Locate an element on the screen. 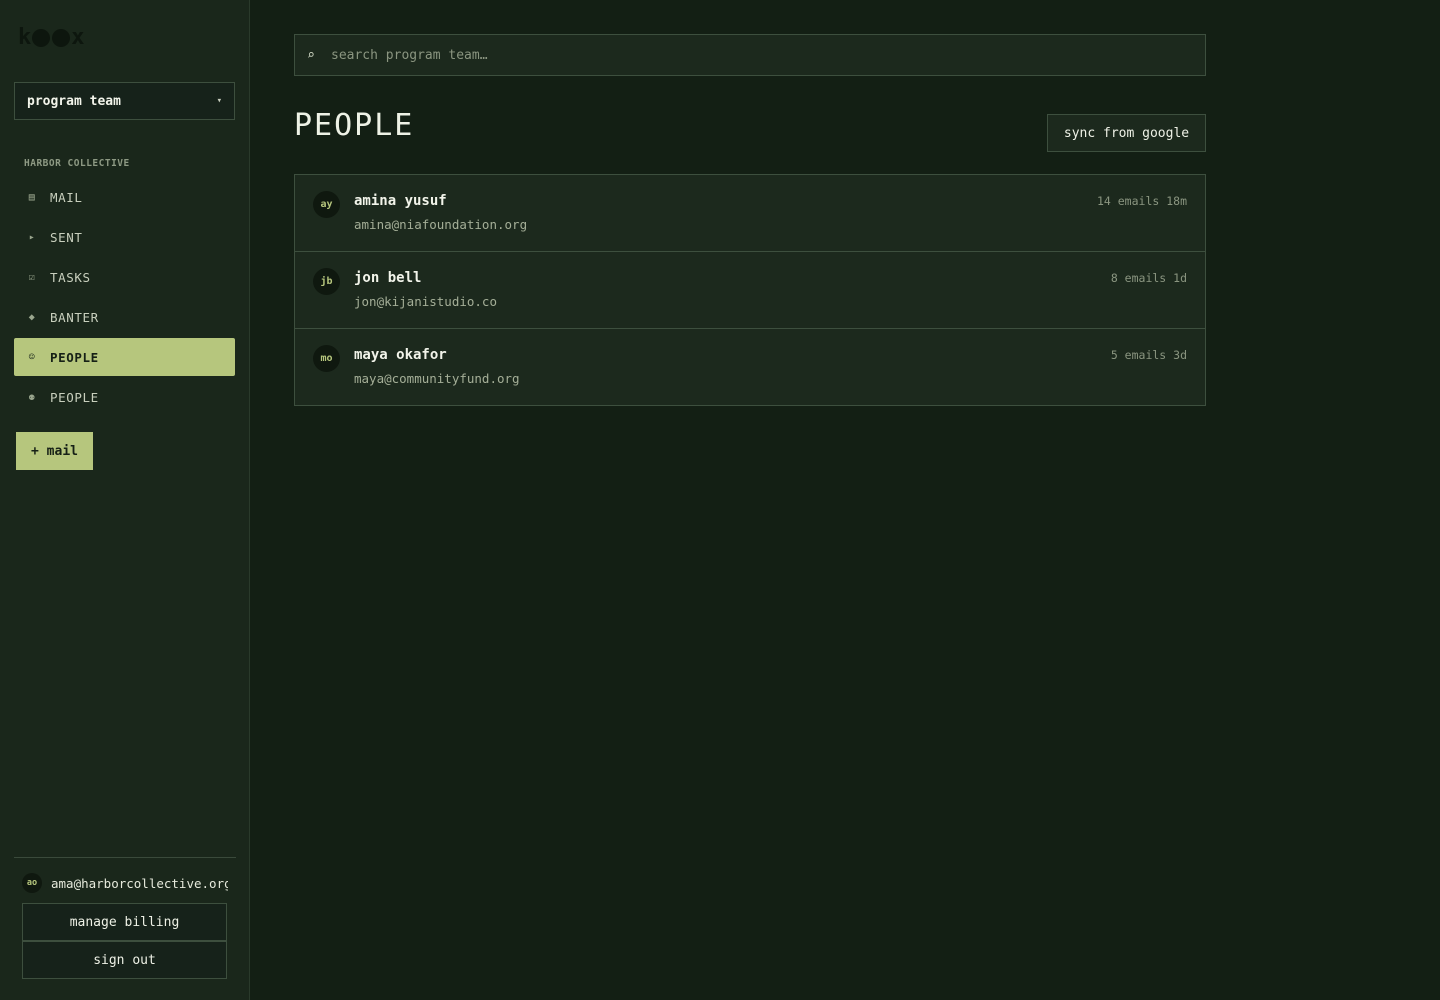  compose-mail-button: + mail is located at coordinates (54, 451).